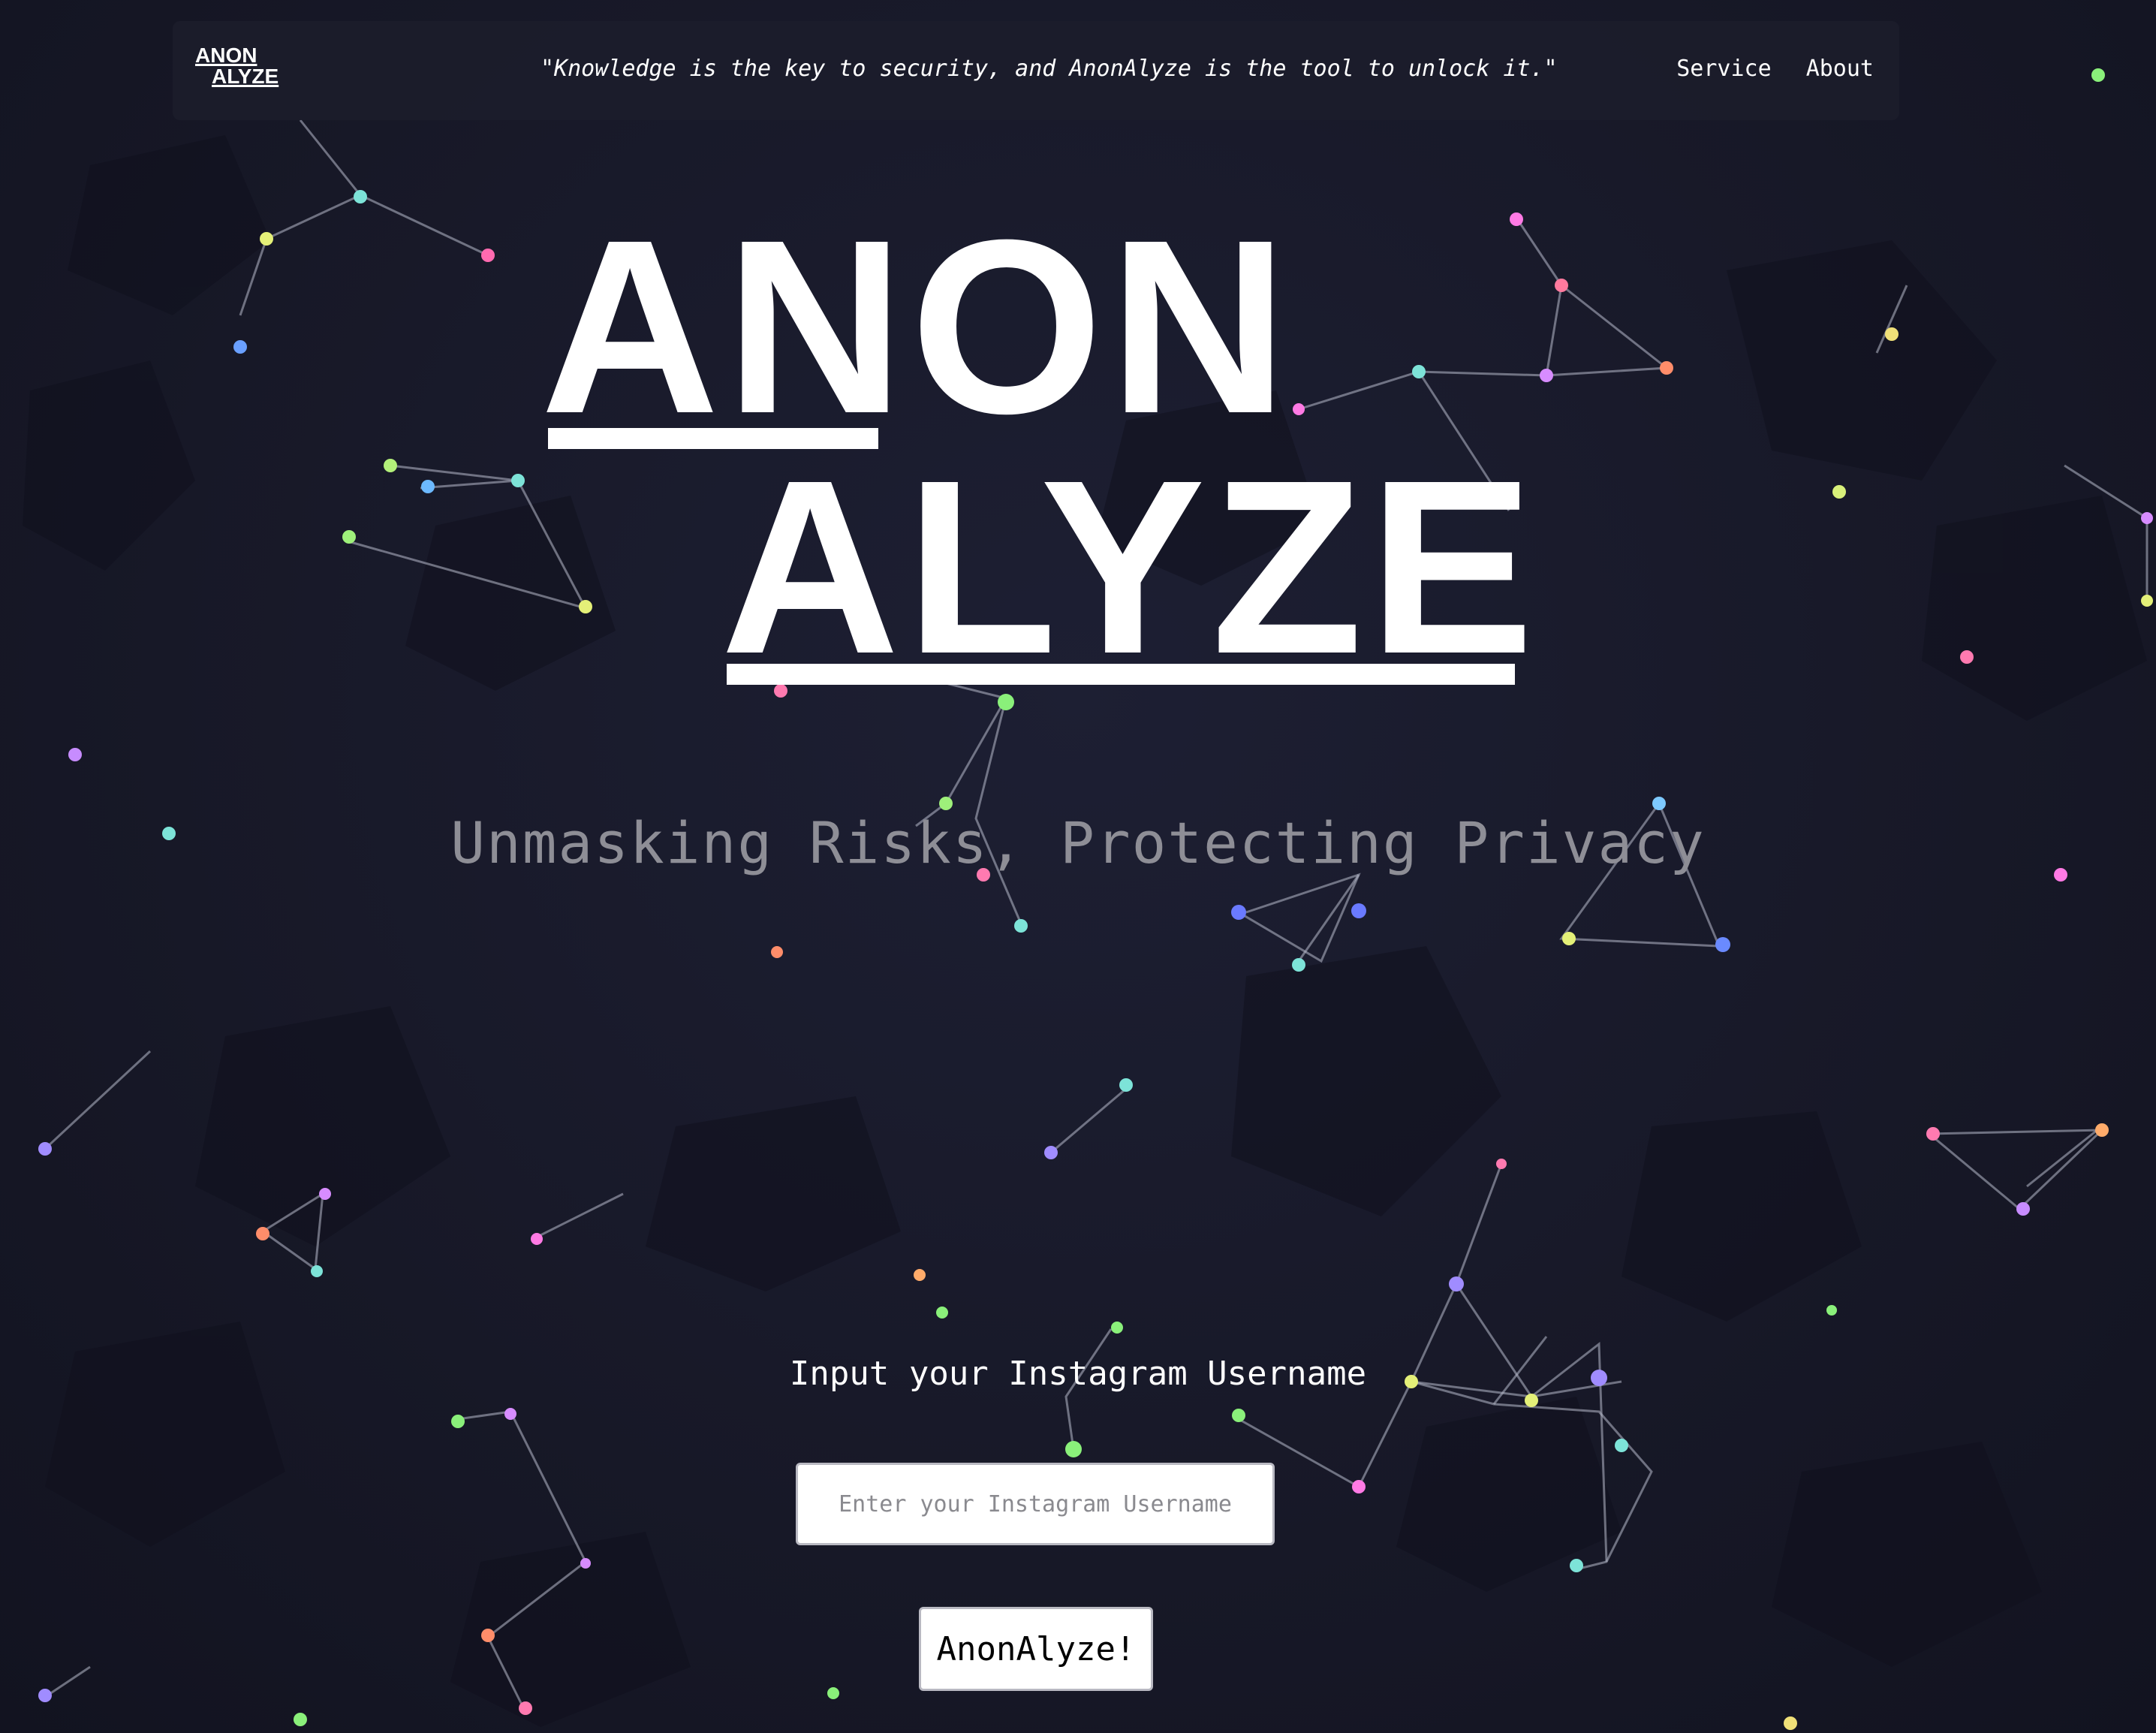 The width and height of the screenshot is (2156, 1733). What do you see at coordinates (1036, 1649) in the screenshot?
I see `anonalyze-button: AnonAlyze!` at bounding box center [1036, 1649].